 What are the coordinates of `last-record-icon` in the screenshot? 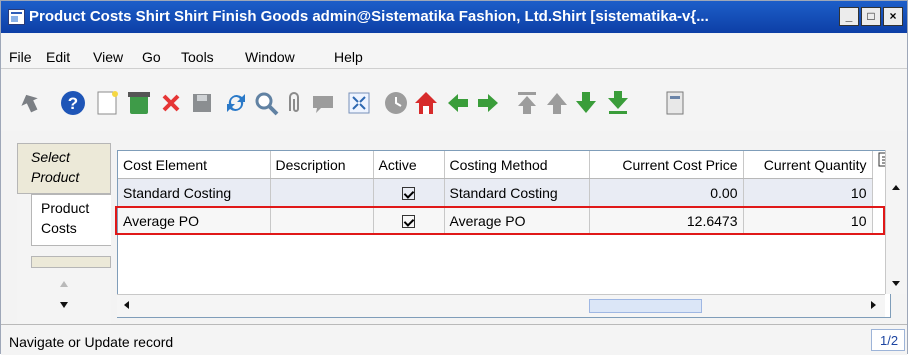 It's located at (618, 103).